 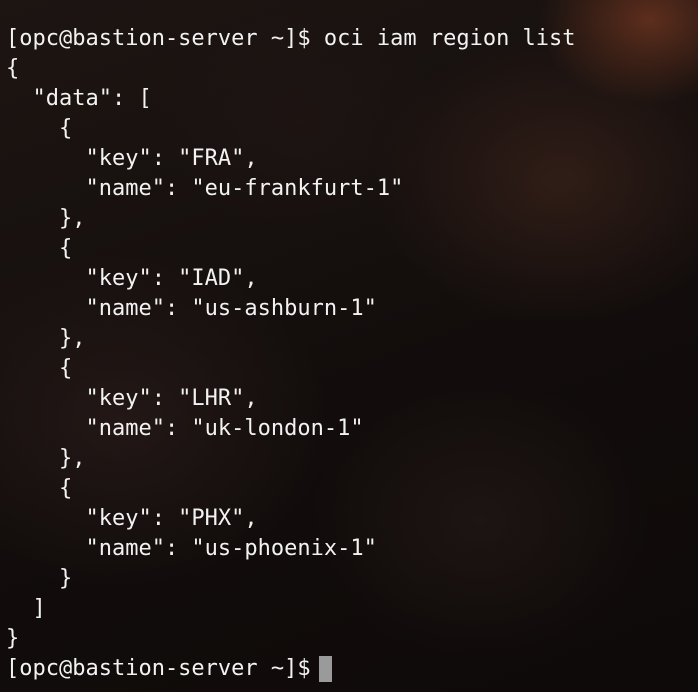 What do you see at coordinates (185, 428) in the screenshot?
I see `output-line: "name": "uk-london-1"` at bounding box center [185, 428].